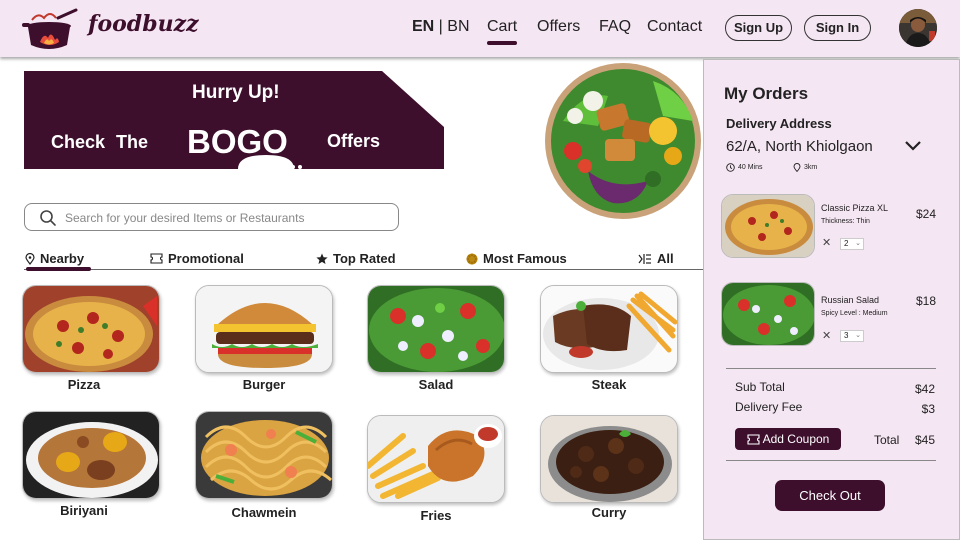 Image resolution: width=960 pixels, height=540 pixels. Describe the element at coordinates (925, 301) in the screenshot. I see `order-item-price: $18` at that location.